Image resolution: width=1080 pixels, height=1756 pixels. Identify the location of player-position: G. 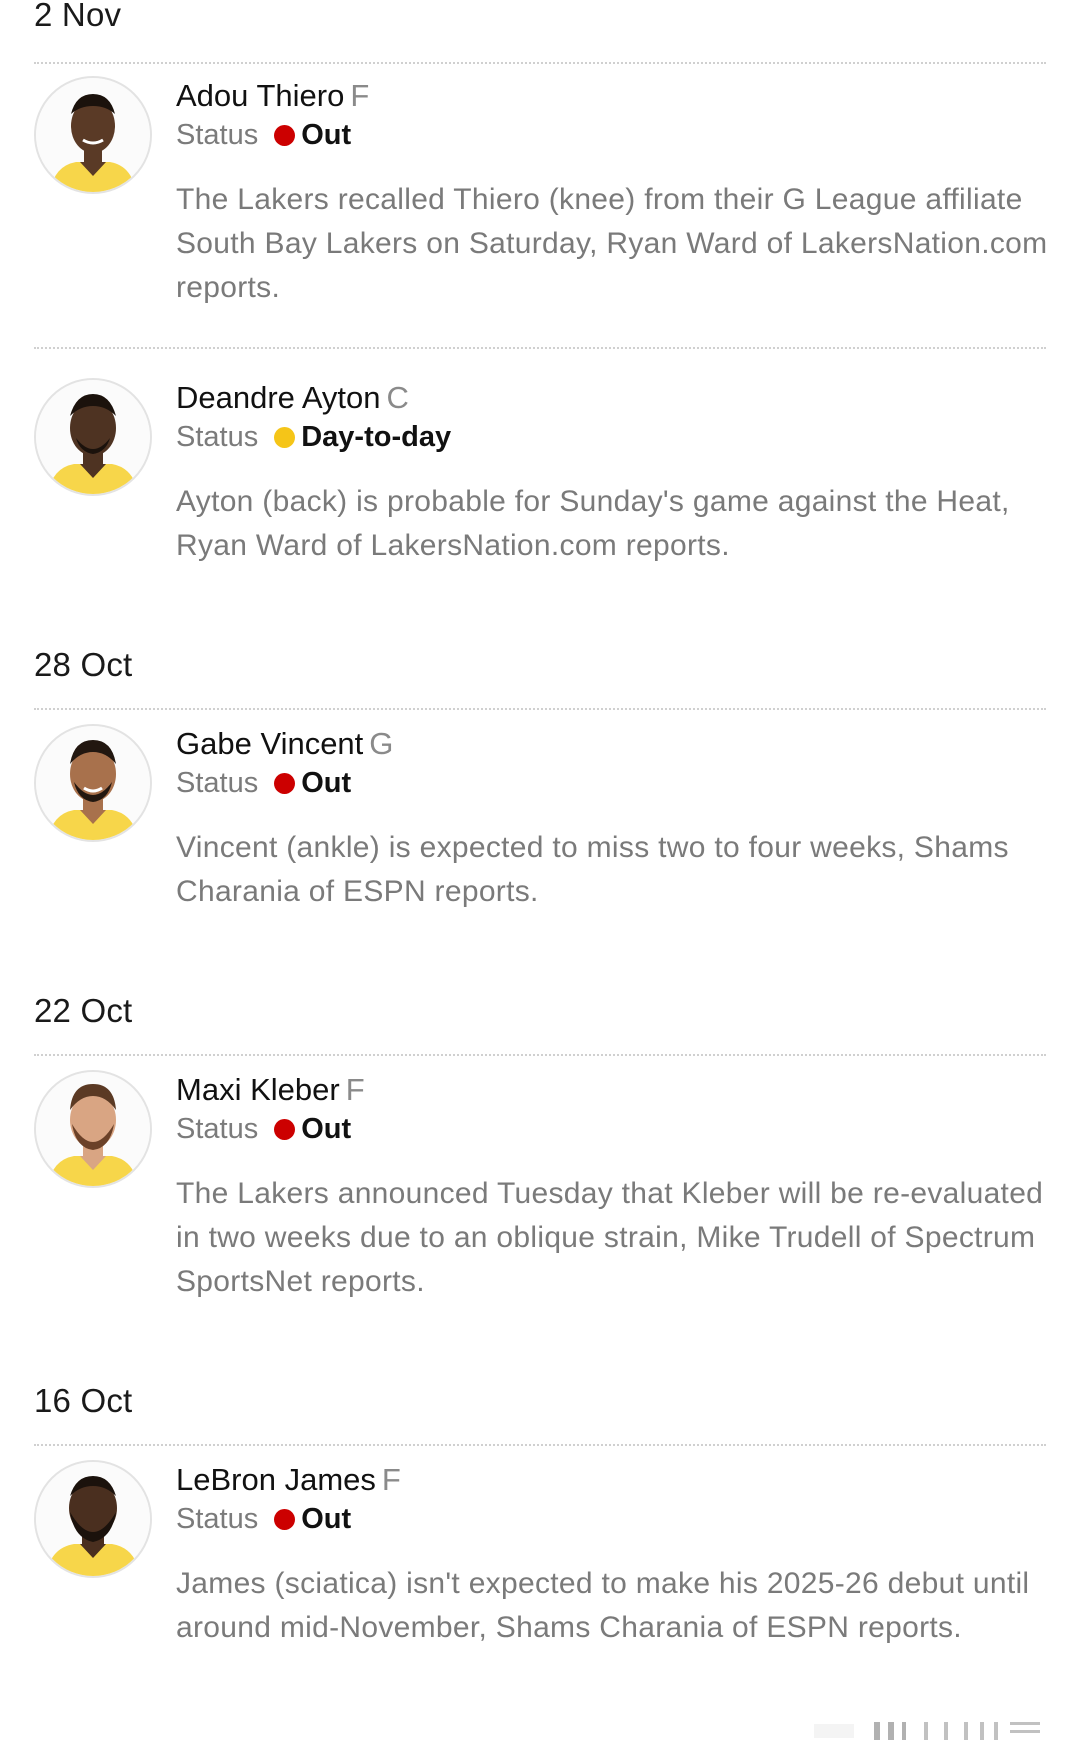
(381, 743).